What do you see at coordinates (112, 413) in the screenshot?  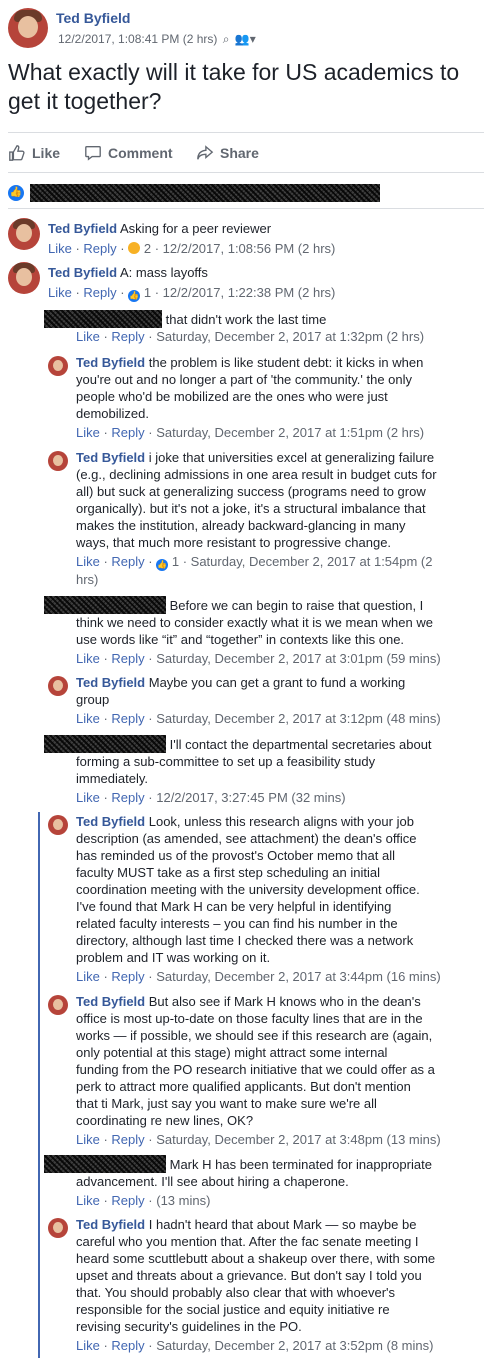 I see `reply-text-line: demobilized.` at bounding box center [112, 413].